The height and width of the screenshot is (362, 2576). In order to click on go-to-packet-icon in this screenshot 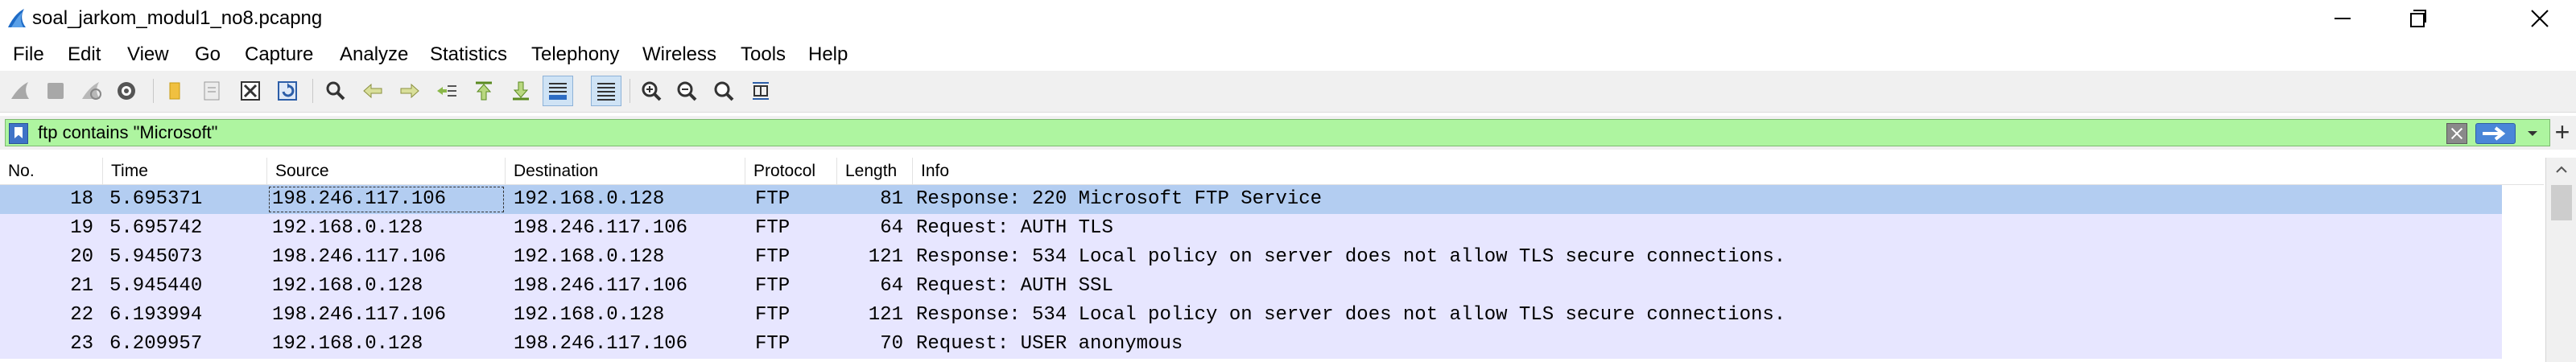, I will do `click(446, 91)`.